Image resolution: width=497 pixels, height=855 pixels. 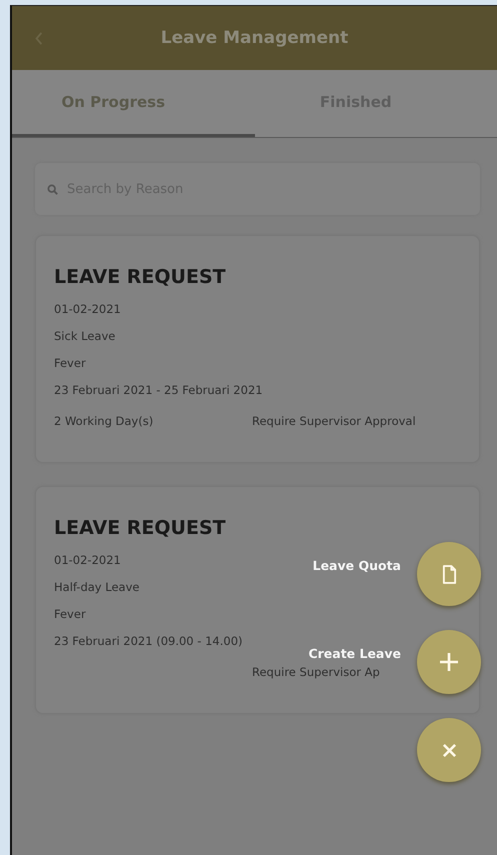 I want to click on plus-icon, so click(x=449, y=662).